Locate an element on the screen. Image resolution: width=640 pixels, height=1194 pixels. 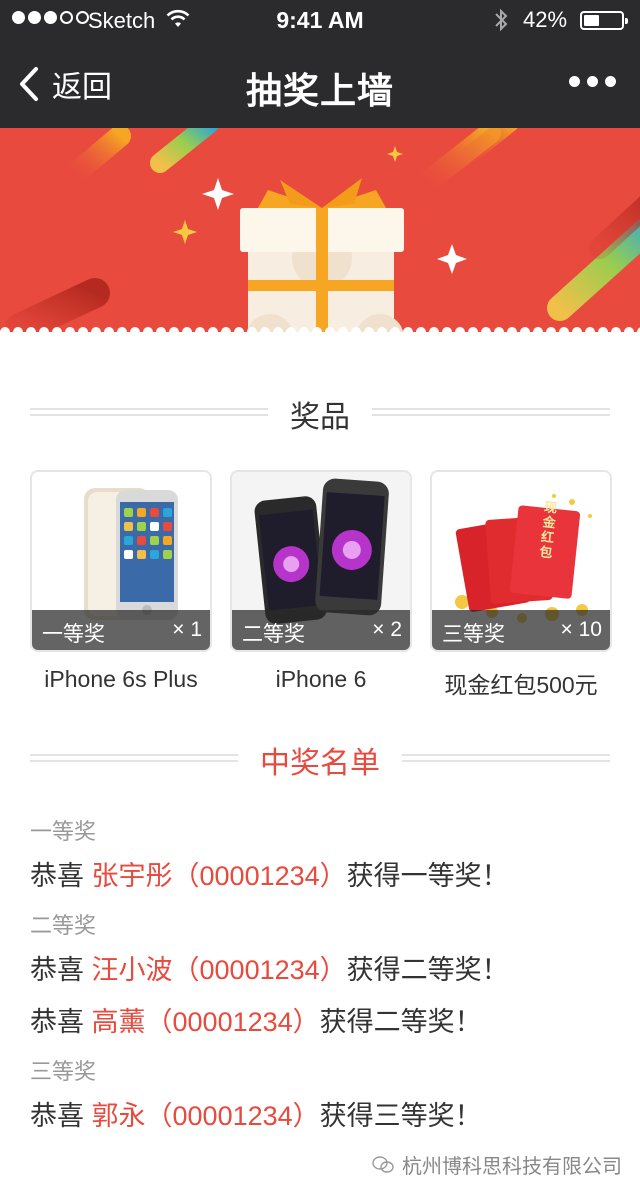
prize-item: 现金红包 三等奖 × 10 现金红包500元 is located at coordinates (521, 585).